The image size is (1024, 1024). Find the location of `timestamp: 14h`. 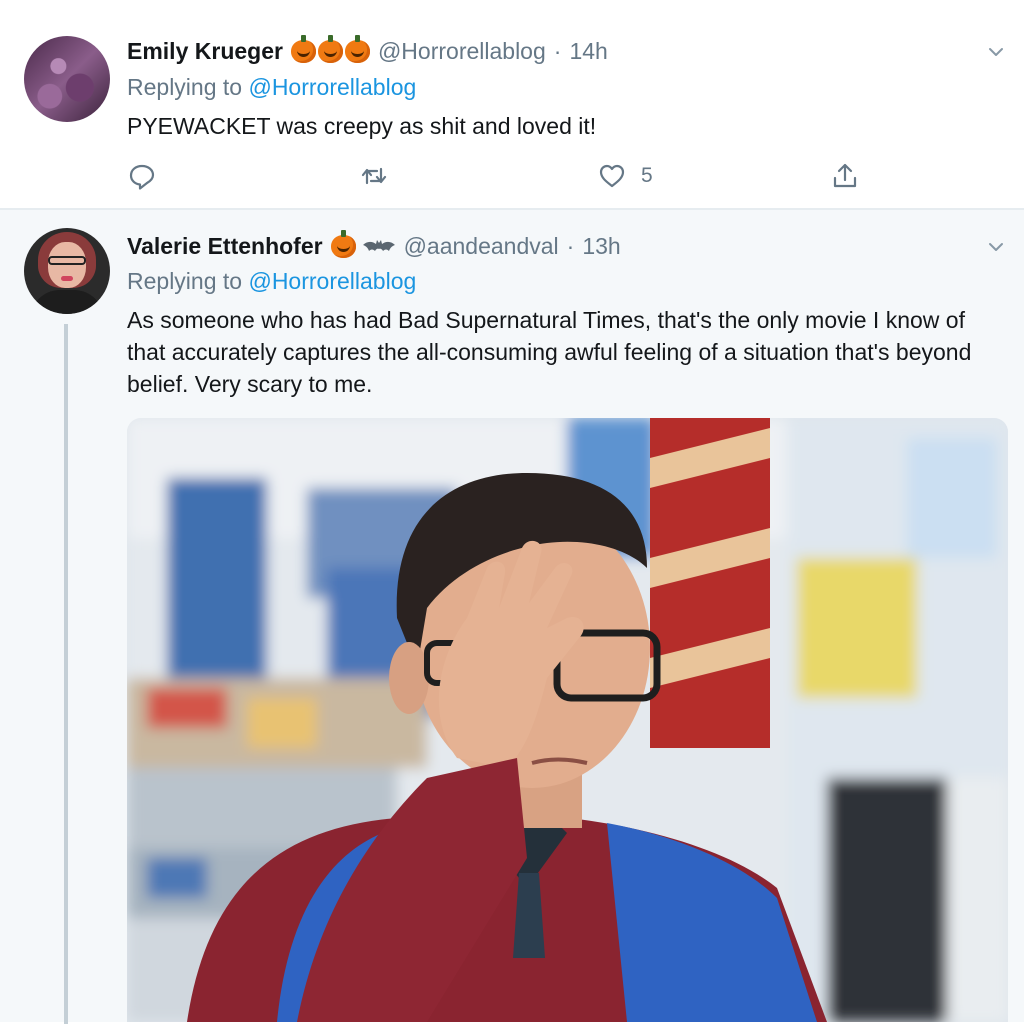

timestamp: 14h is located at coordinates (588, 51).